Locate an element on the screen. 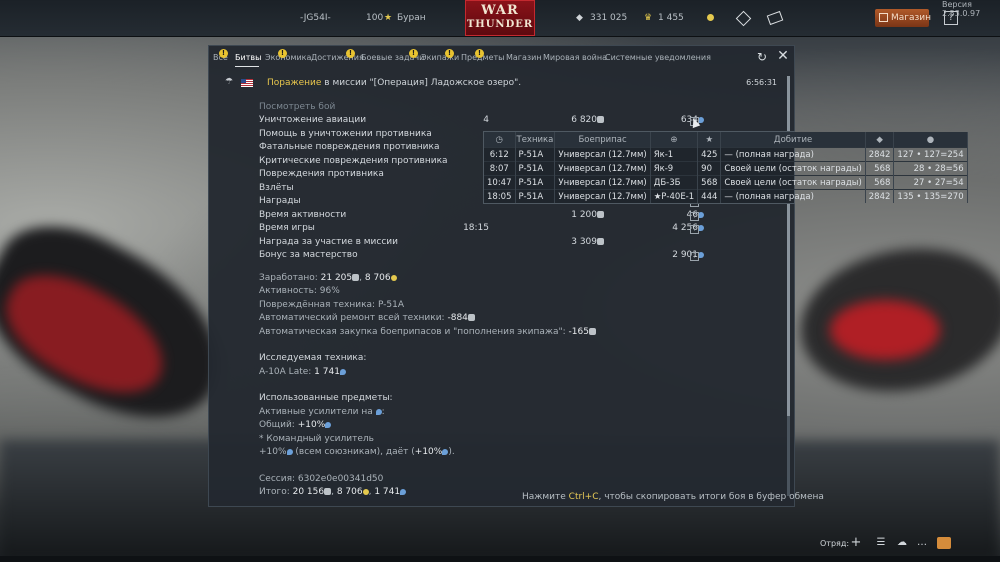 The height and width of the screenshot is (562, 1000). active-tab-indicator is located at coordinates (247, 66).